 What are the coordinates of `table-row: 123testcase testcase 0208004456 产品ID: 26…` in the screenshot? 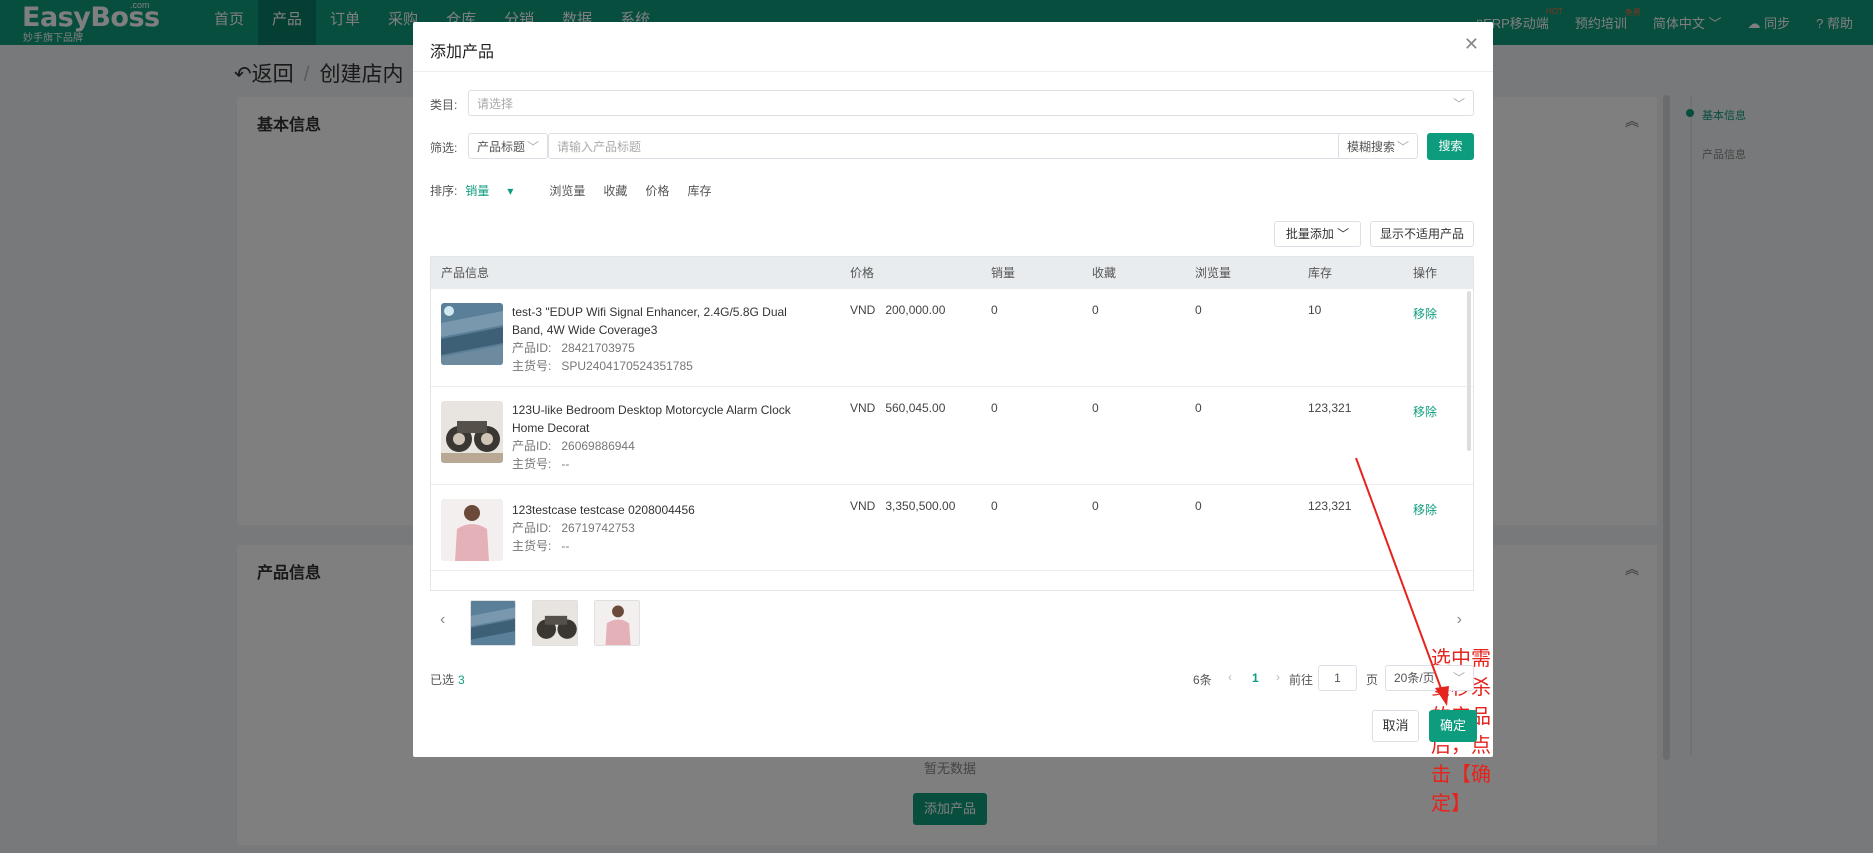 It's located at (952, 528).